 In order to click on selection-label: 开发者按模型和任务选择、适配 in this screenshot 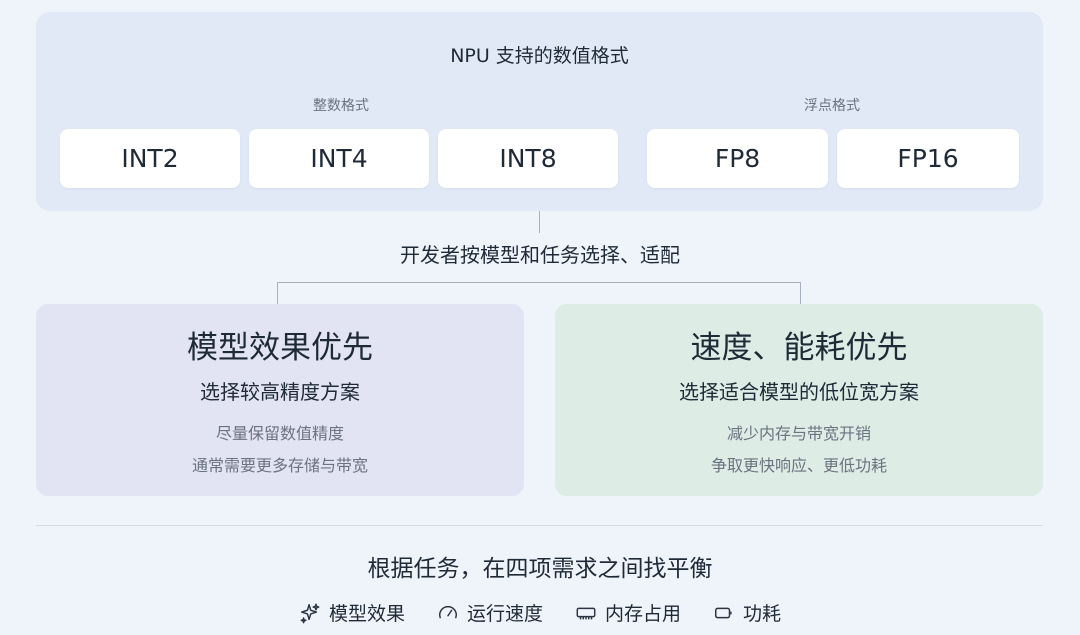, I will do `click(540, 255)`.